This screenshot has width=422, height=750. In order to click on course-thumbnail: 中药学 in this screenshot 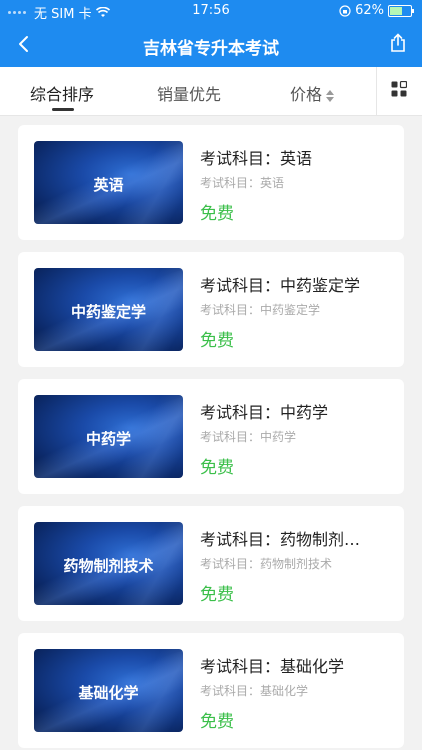, I will do `click(108, 436)`.